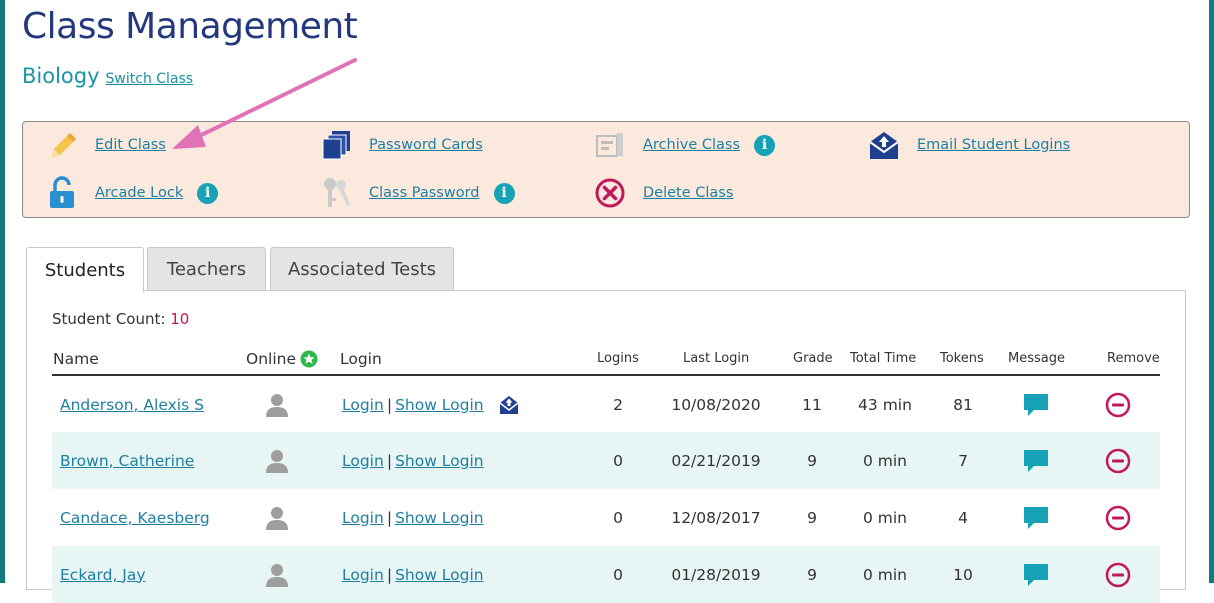 This screenshot has width=1214, height=603. Describe the element at coordinates (208, 193) in the screenshot. I see `arcade-lock-info-icon: i` at that location.